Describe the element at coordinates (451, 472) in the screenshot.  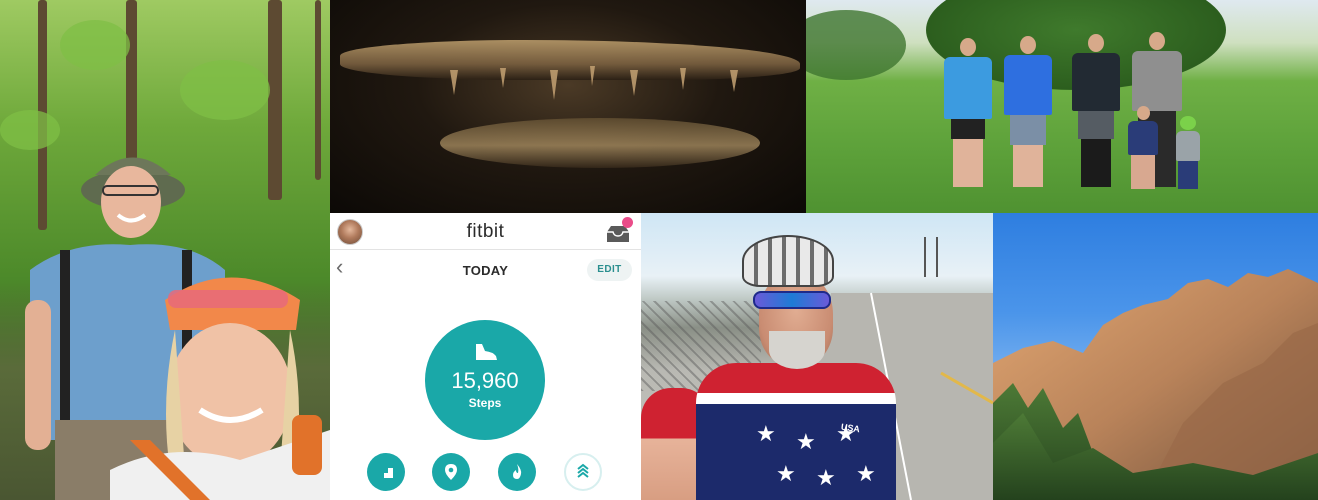
I see `location-icon` at that location.